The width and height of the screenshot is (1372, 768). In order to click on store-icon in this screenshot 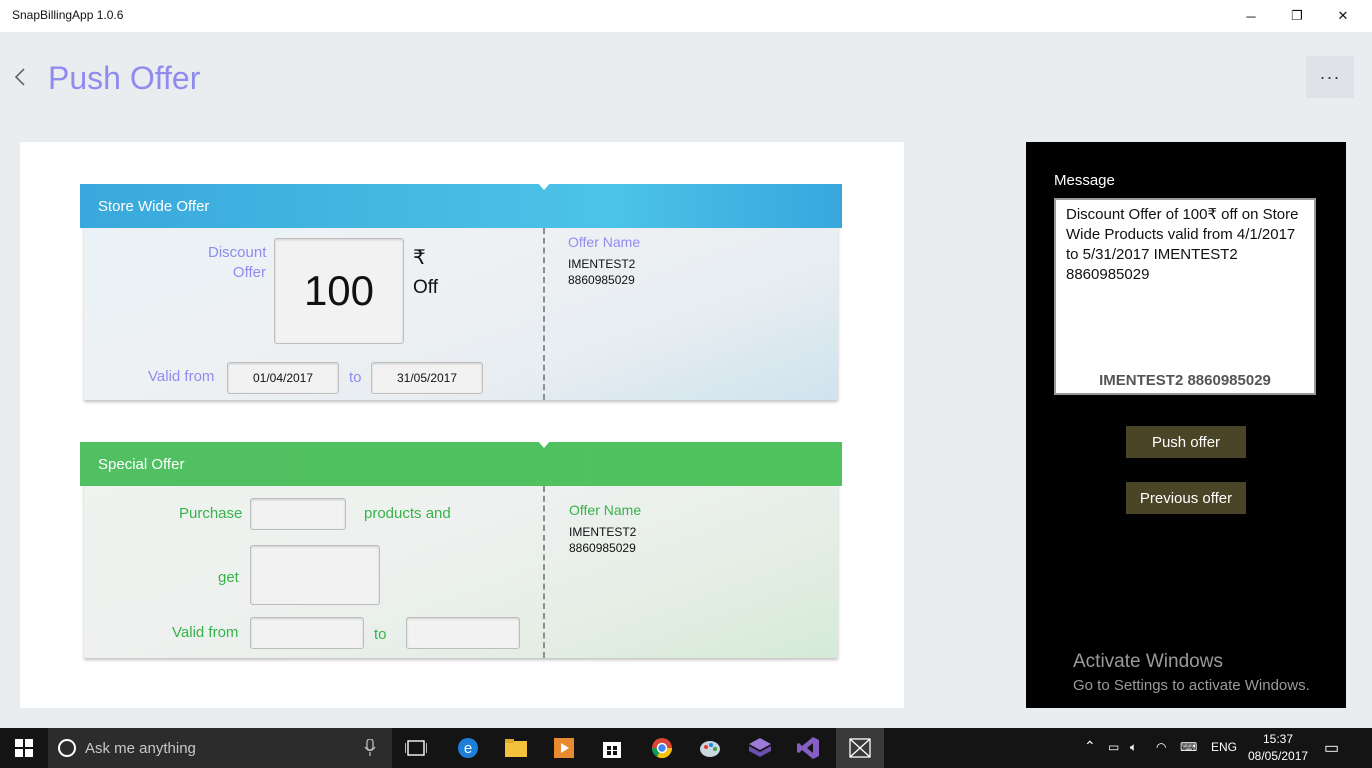, I will do `click(612, 748)`.